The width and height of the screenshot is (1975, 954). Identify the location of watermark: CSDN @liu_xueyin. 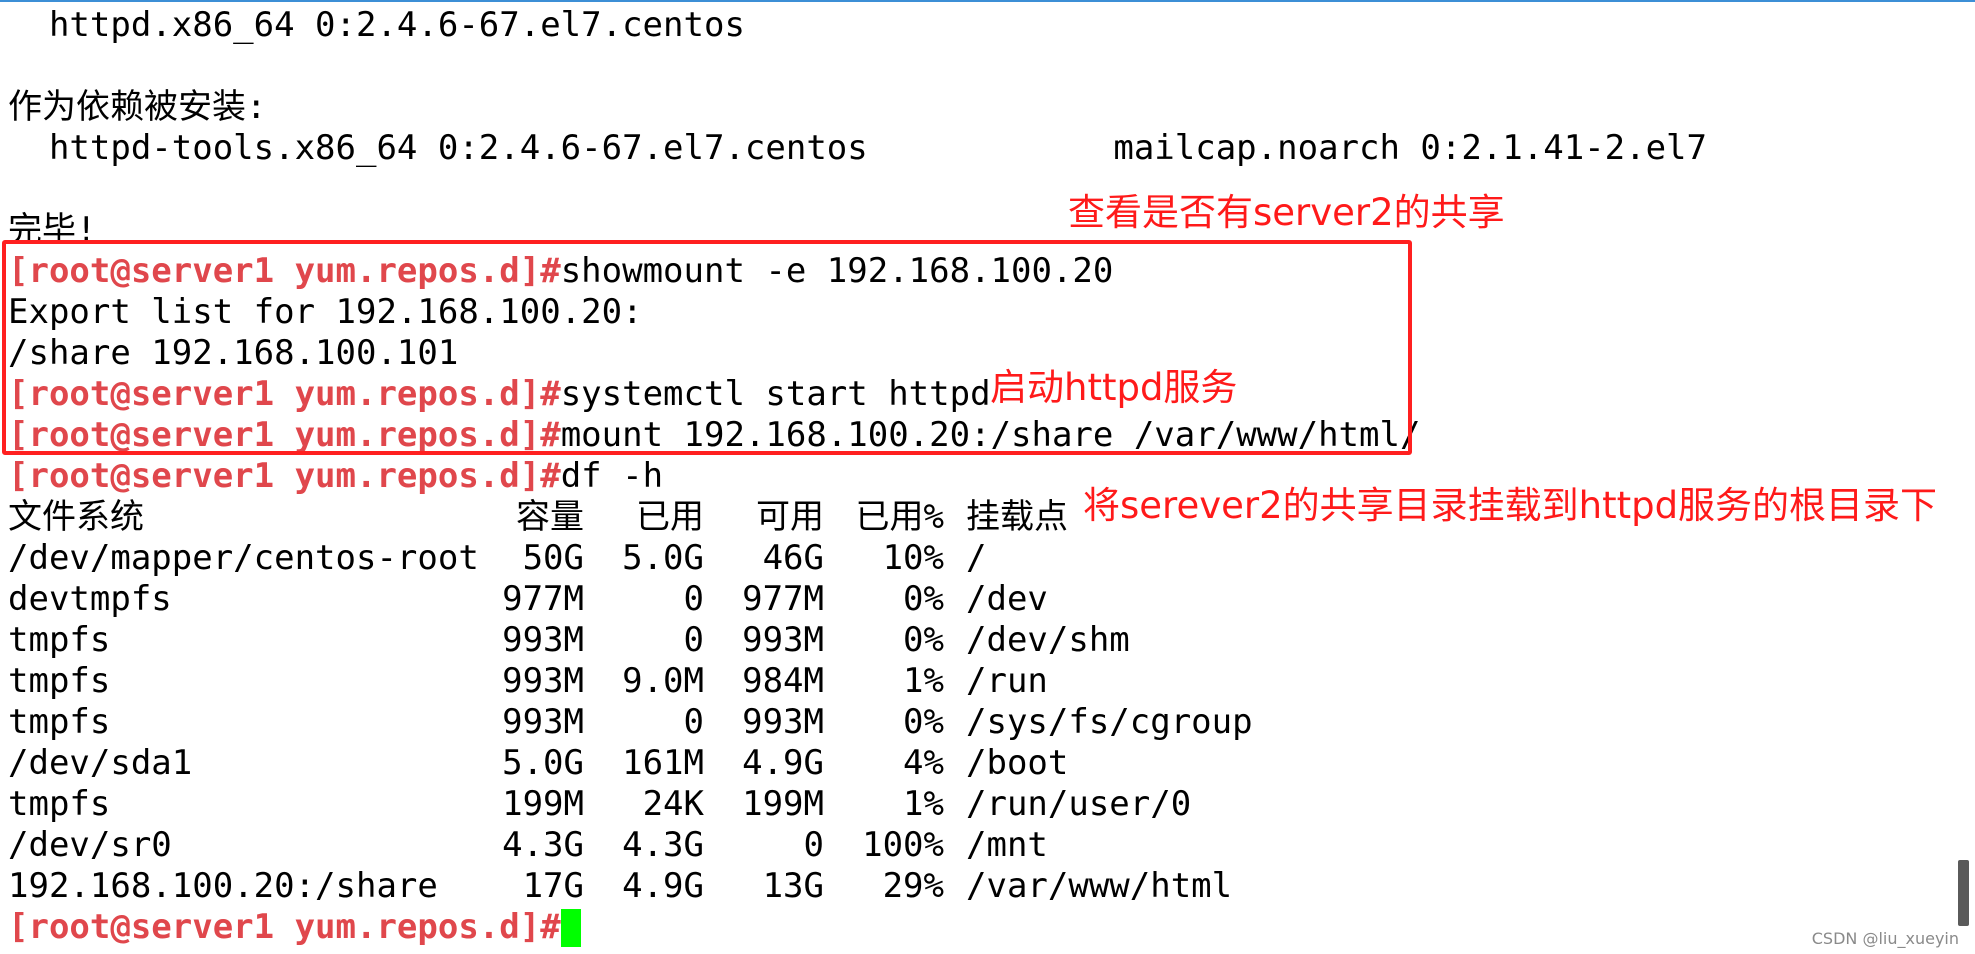
(1885, 938).